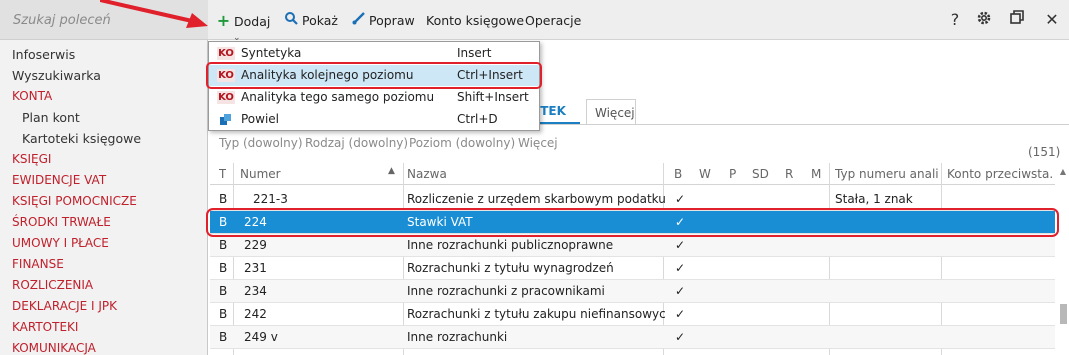  I want to click on filter-rodzaj: Rodzaj (dowolny), so click(356, 143).